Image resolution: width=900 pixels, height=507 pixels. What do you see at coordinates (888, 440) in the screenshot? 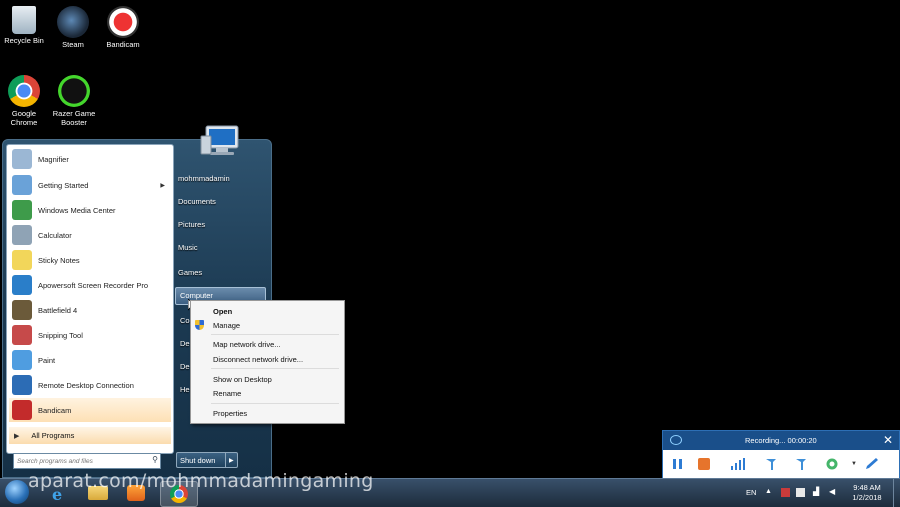
I see `close-icon: ✕` at bounding box center [888, 440].